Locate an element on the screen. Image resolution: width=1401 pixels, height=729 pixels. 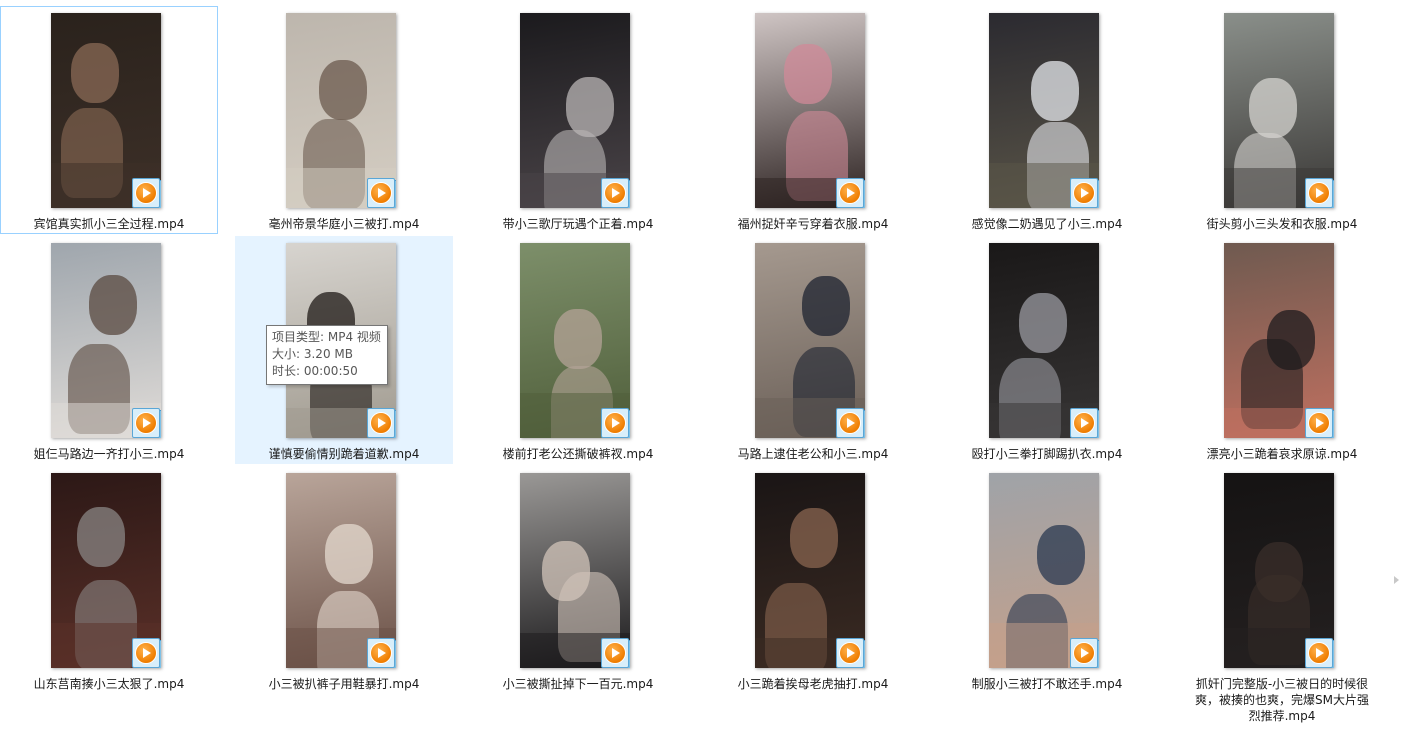
file-item: 姐仨马路边一齐打小三.mp4 is located at coordinates (109, 350).